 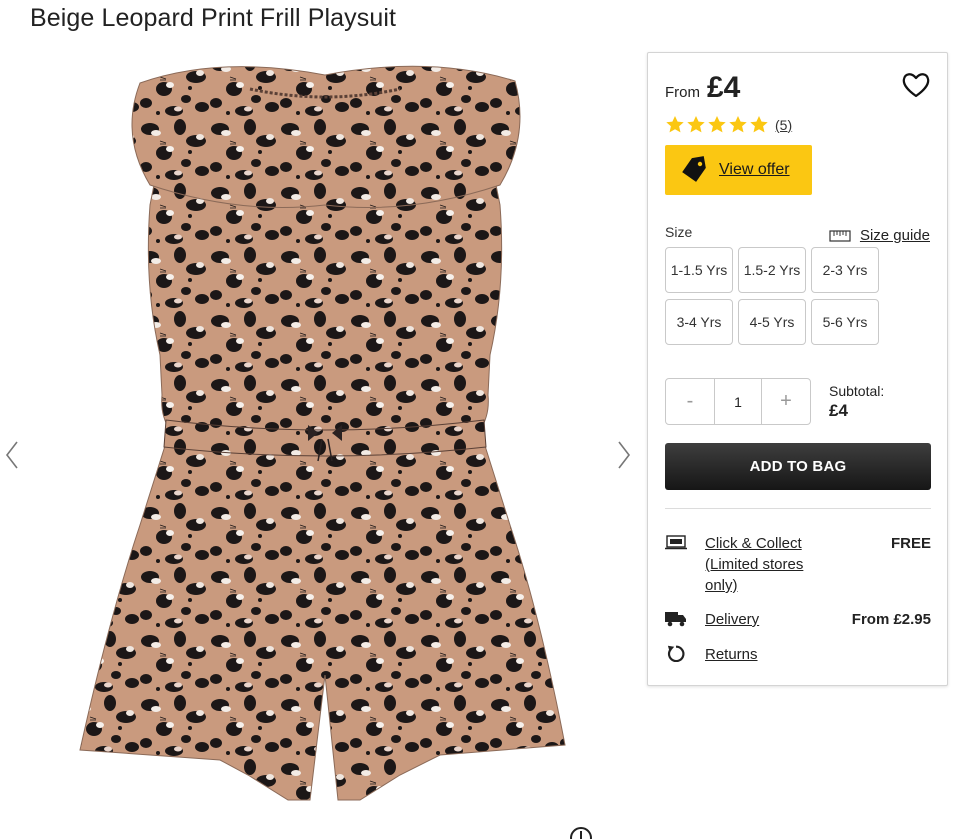 I want to click on truck-icon, so click(x=675, y=619).